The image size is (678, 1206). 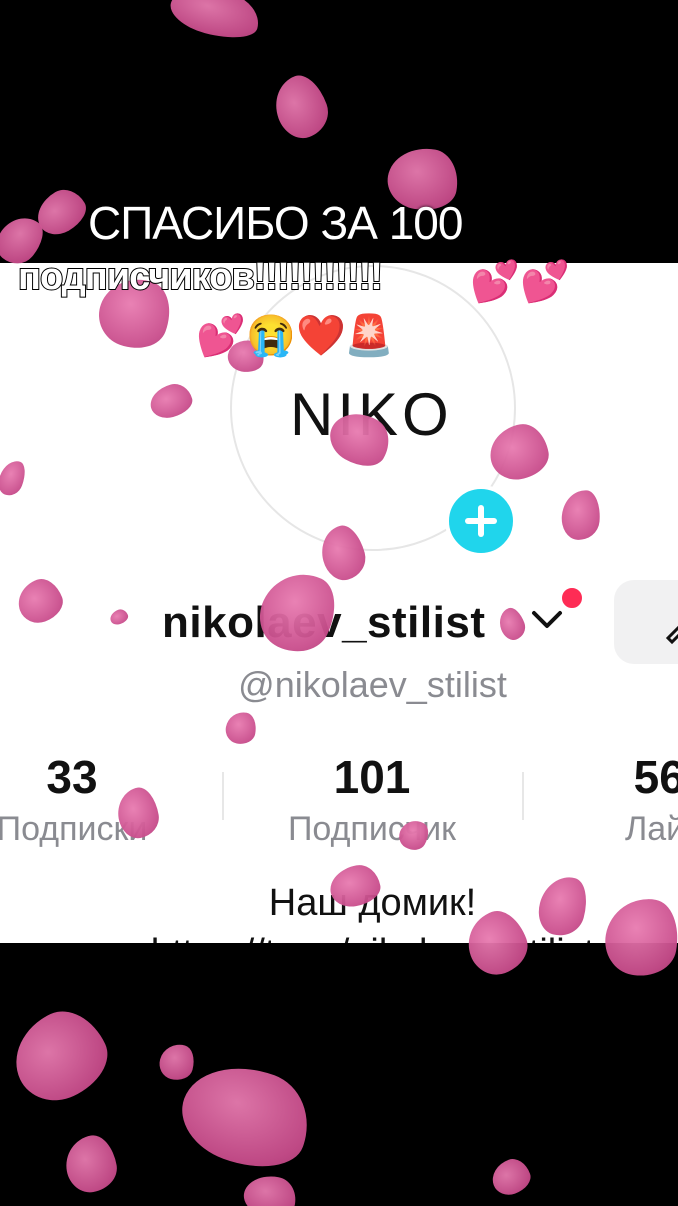 What do you see at coordinates (275, 223) in the screenshot?
I see `caption-line1: СПАСИБО ЗА 100` at bounding box center [275, 223].